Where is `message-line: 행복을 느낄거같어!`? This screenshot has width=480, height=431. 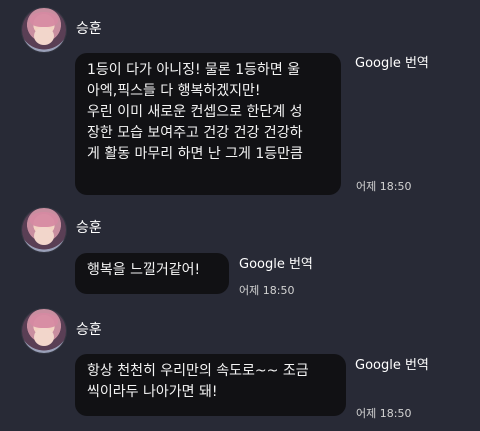 message-line: 행복을 느낄거같어! is located at coordinates (144, 270).